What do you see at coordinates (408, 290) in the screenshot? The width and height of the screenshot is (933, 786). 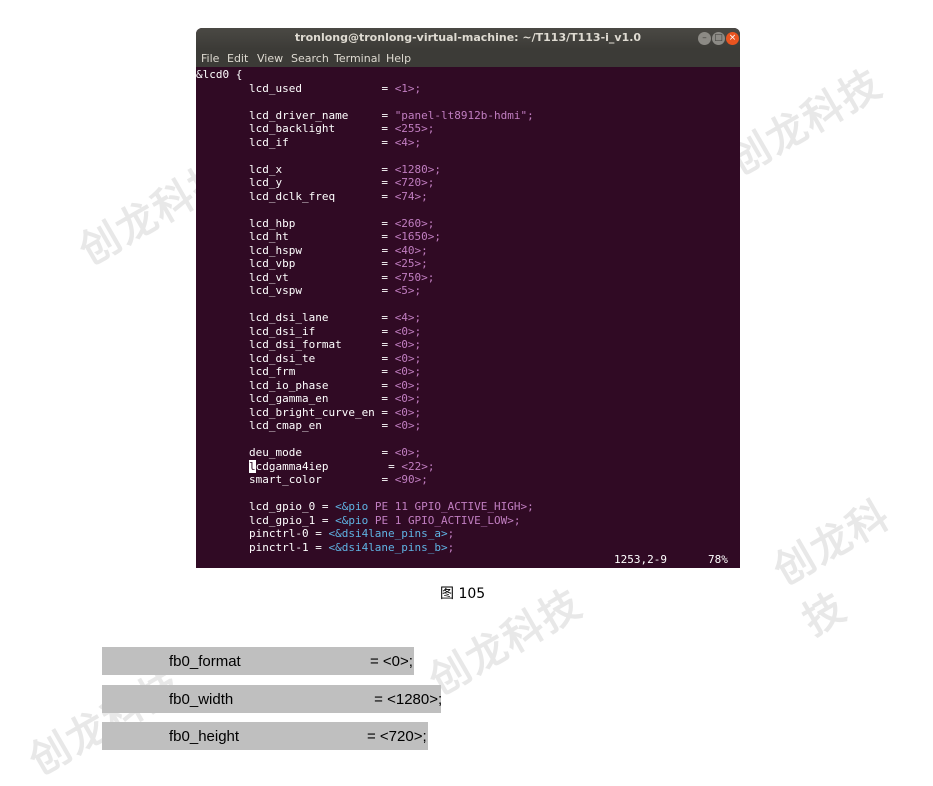 I see `code-value: <5>;` at bounding box center [408, 290].